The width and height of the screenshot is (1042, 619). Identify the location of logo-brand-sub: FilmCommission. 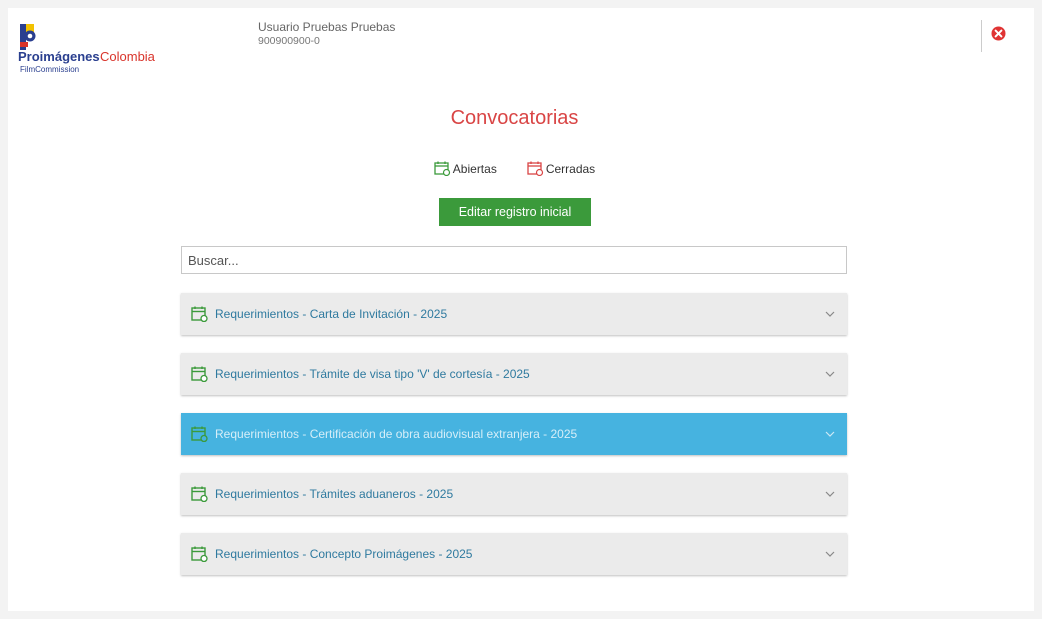
(49, 69).